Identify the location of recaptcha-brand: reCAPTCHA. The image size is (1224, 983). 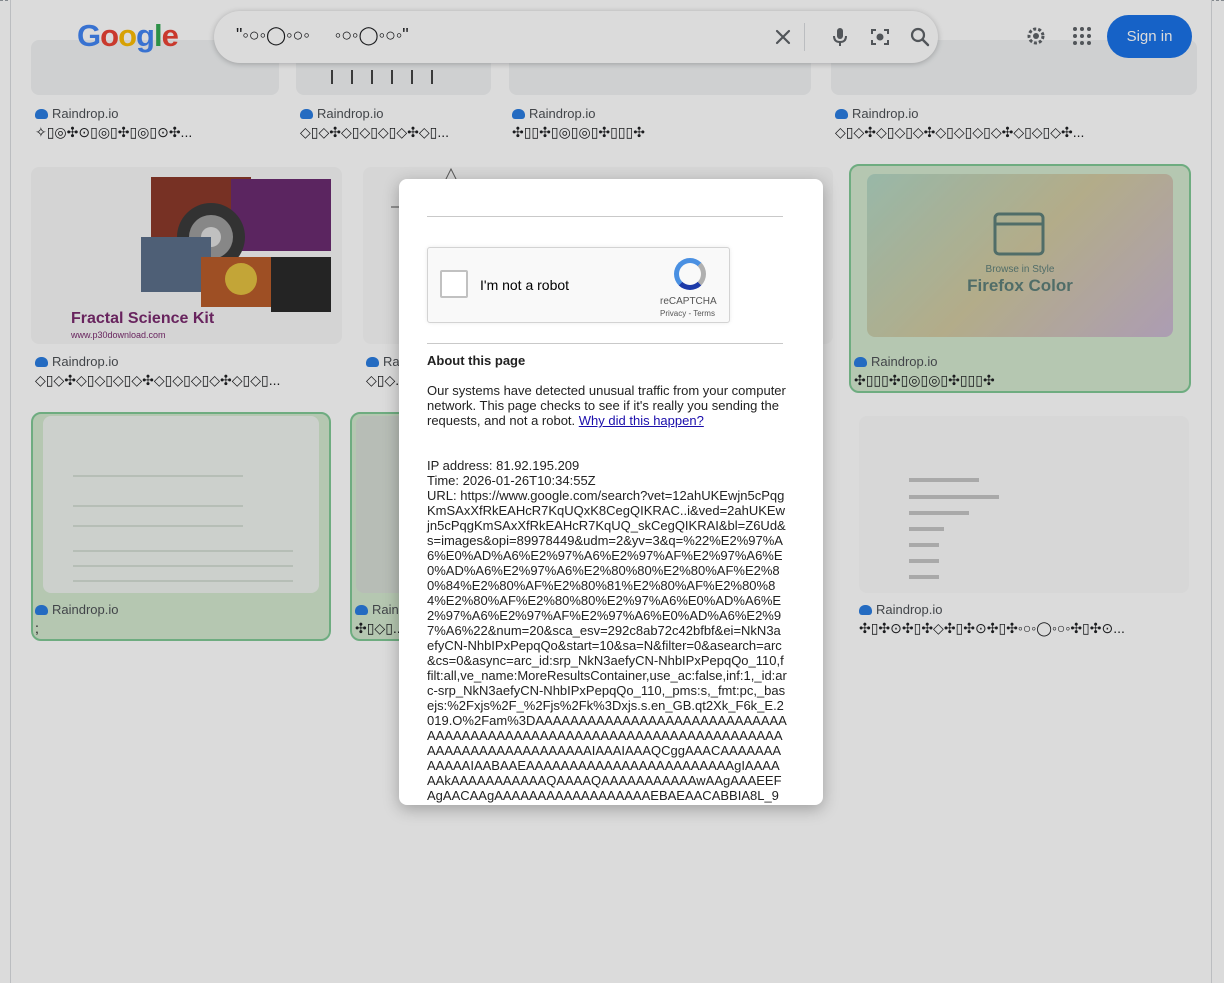
(688, 301).